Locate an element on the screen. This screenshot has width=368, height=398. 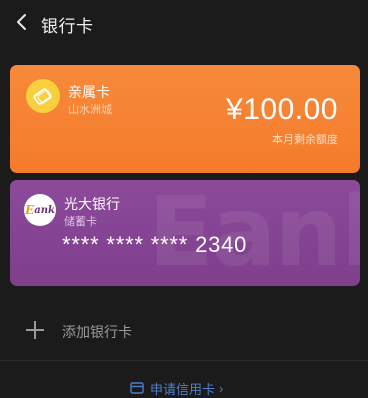
add-bank-card-label: 添加银行卡 is located at coordinates (97, 332).